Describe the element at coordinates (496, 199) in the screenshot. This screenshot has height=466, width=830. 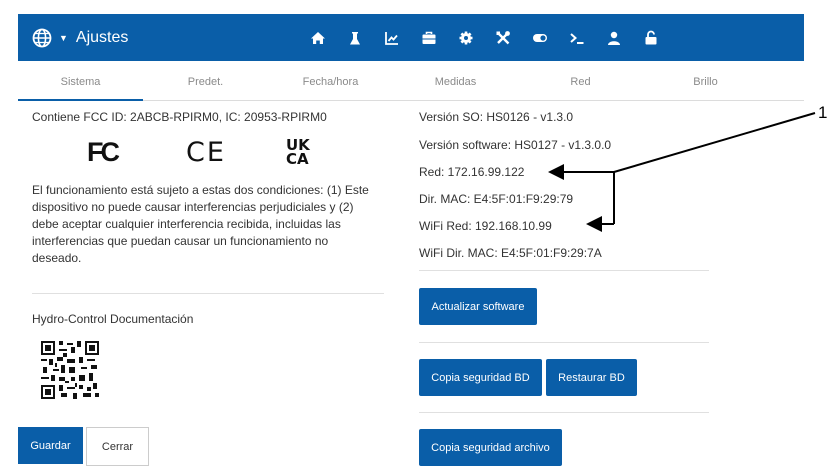
I see `mac-address-text: Dir. MAC: E4:5F:01:F9:29:79` at that location.